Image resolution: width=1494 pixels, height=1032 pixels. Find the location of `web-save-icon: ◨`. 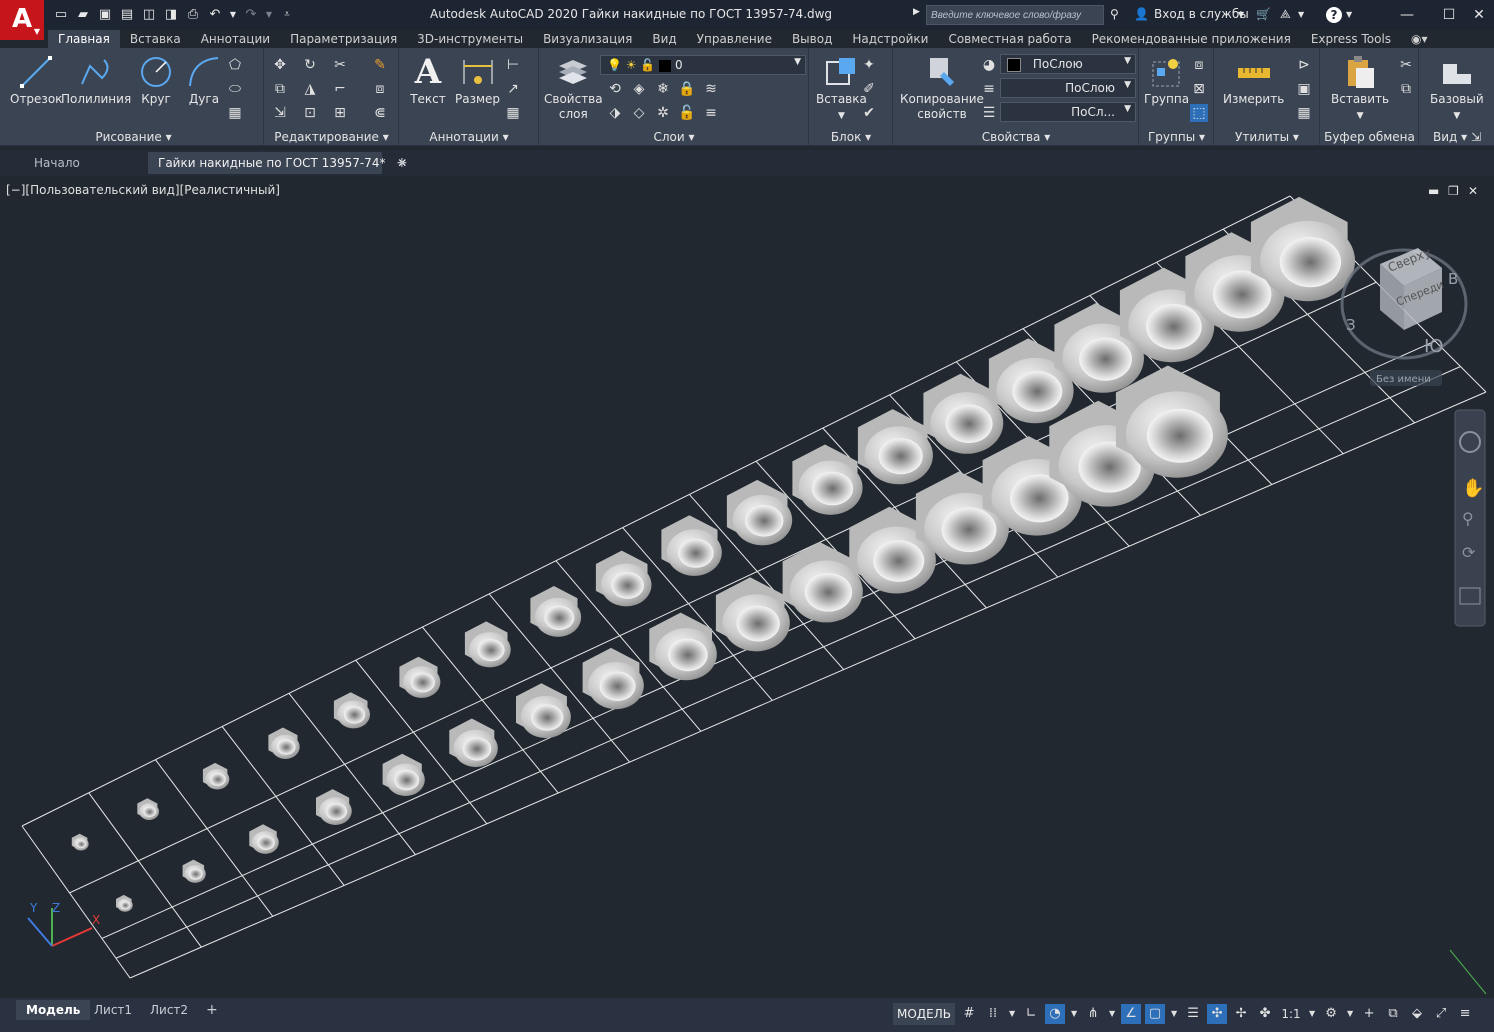

web-save-icon: ◨ is located at coordinates (171, 15).